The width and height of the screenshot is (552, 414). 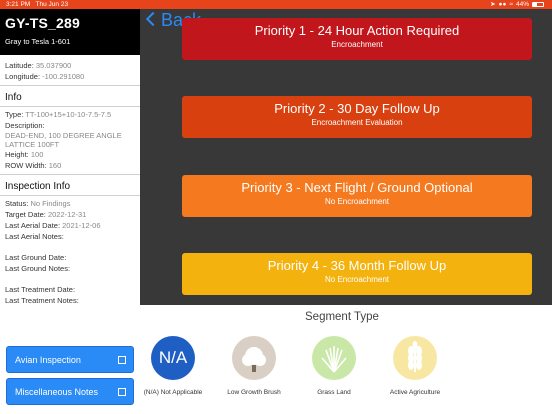 I want to click on na-icon: N/A, so click(x=173, y=358).